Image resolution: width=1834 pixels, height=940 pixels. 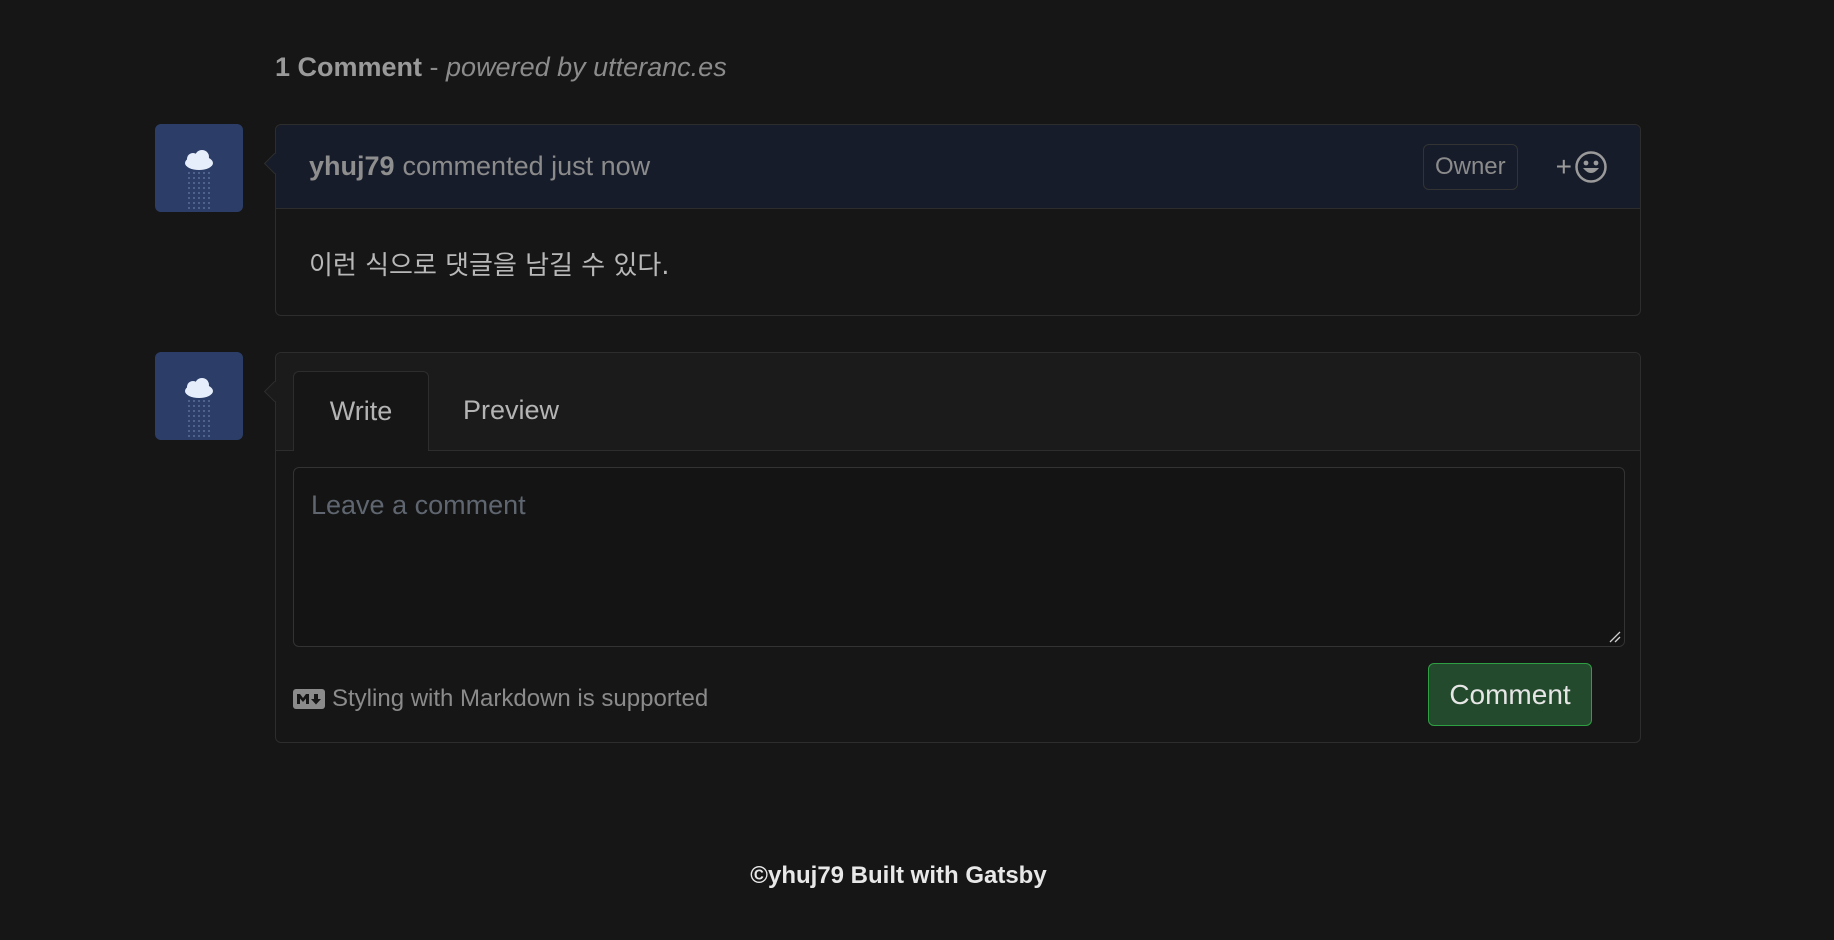 What do you see at coordinates (418, 505) in the screenshot?
I see `comment-placeholder: Leave a comment` at bounding box center [418, 505].